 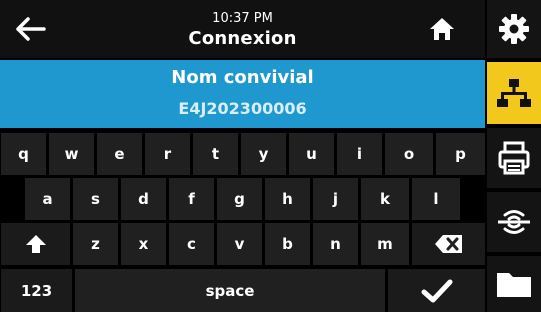 What do you see at coordinates (385, 244) in the screenshot?
I see `key-m: m` at bounding box center [385, 244].